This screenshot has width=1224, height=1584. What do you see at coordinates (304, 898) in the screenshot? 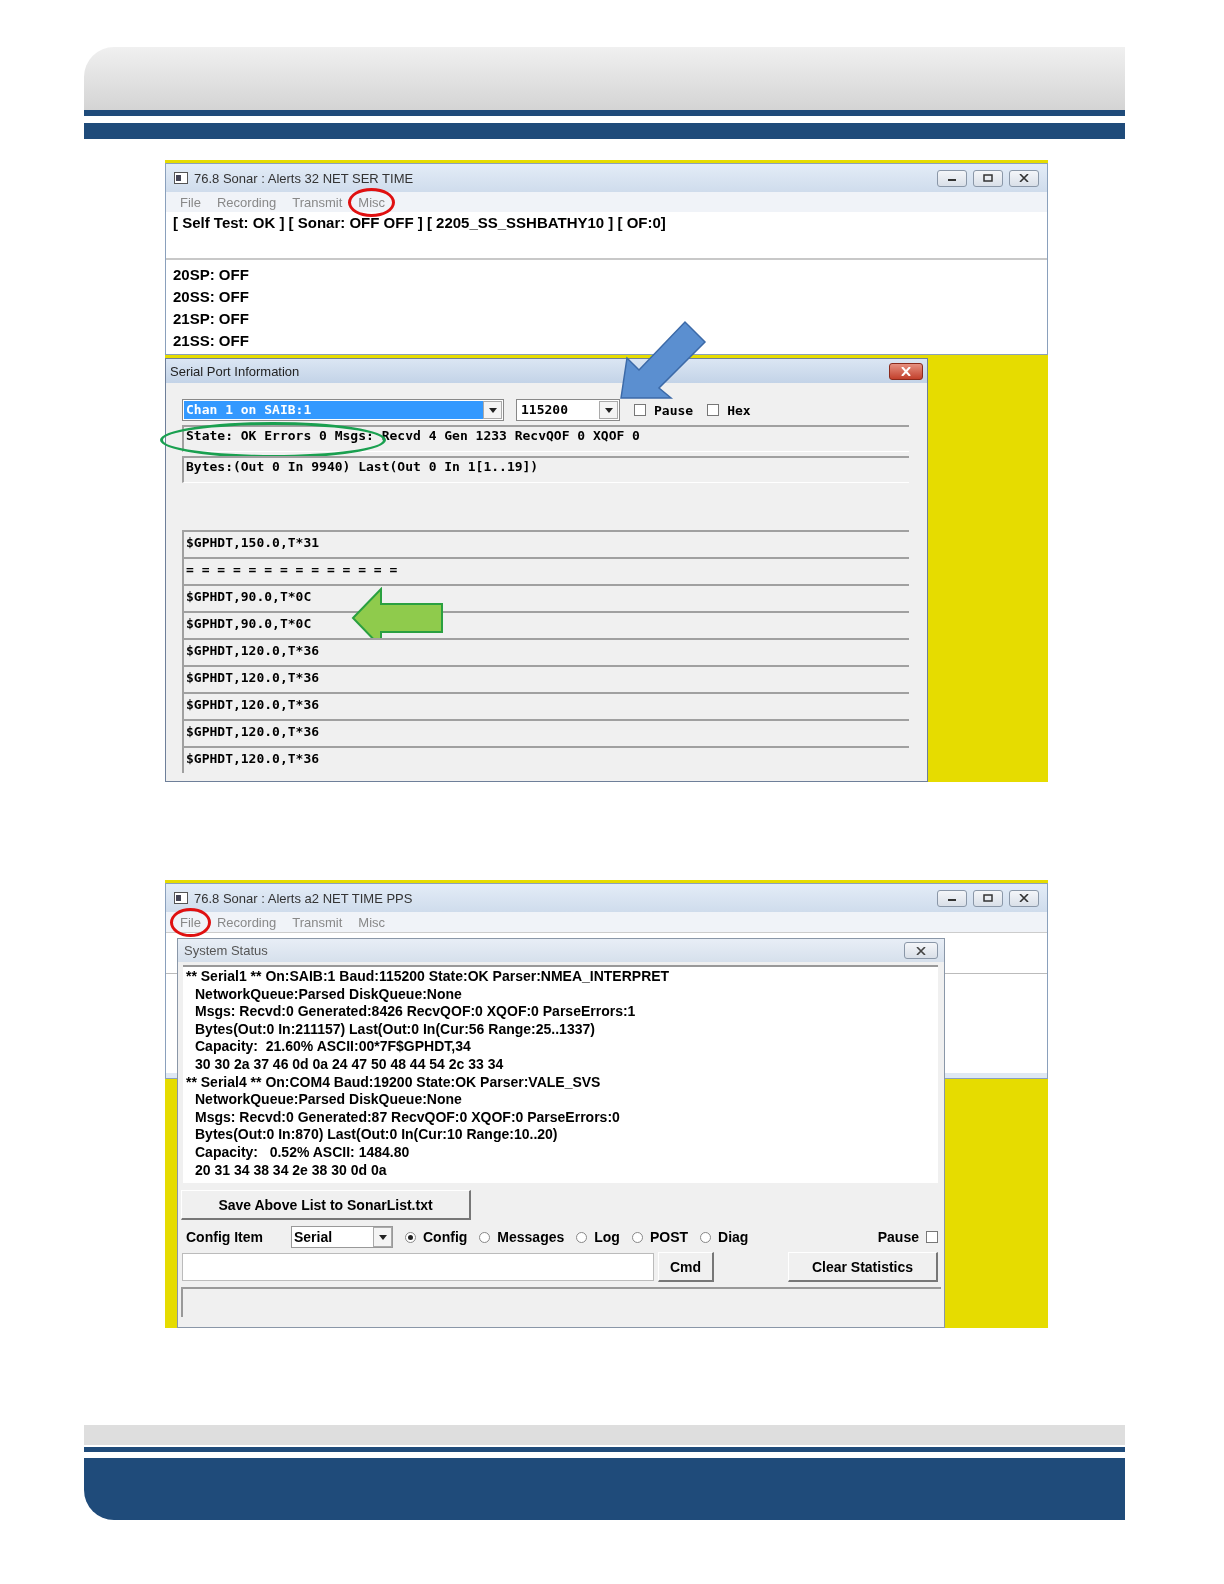
I see `window-title: 76.8 Sonar : Alerts a2 NET TIME PPS` at bounding box center [304, 898].